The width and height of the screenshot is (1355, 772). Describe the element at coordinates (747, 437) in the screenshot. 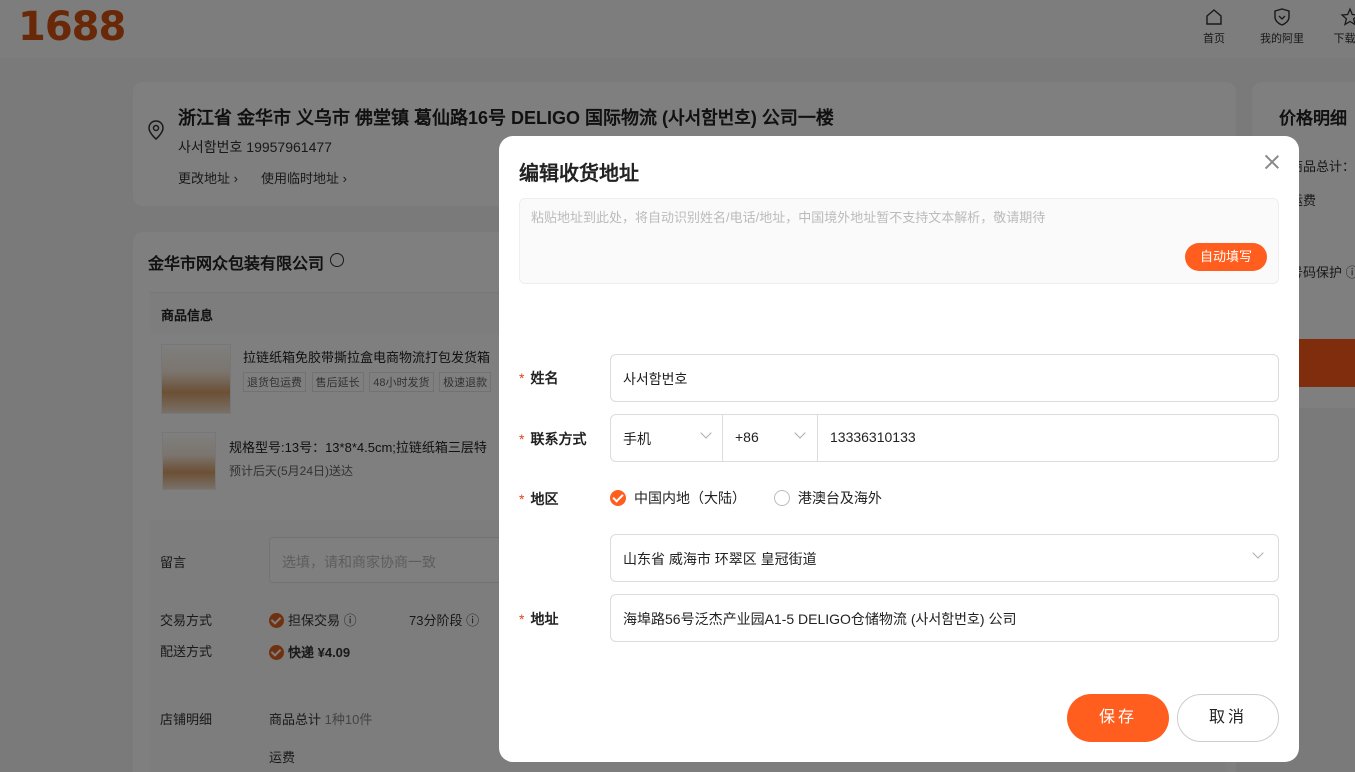

I see `country-code-value: +86` at that location.